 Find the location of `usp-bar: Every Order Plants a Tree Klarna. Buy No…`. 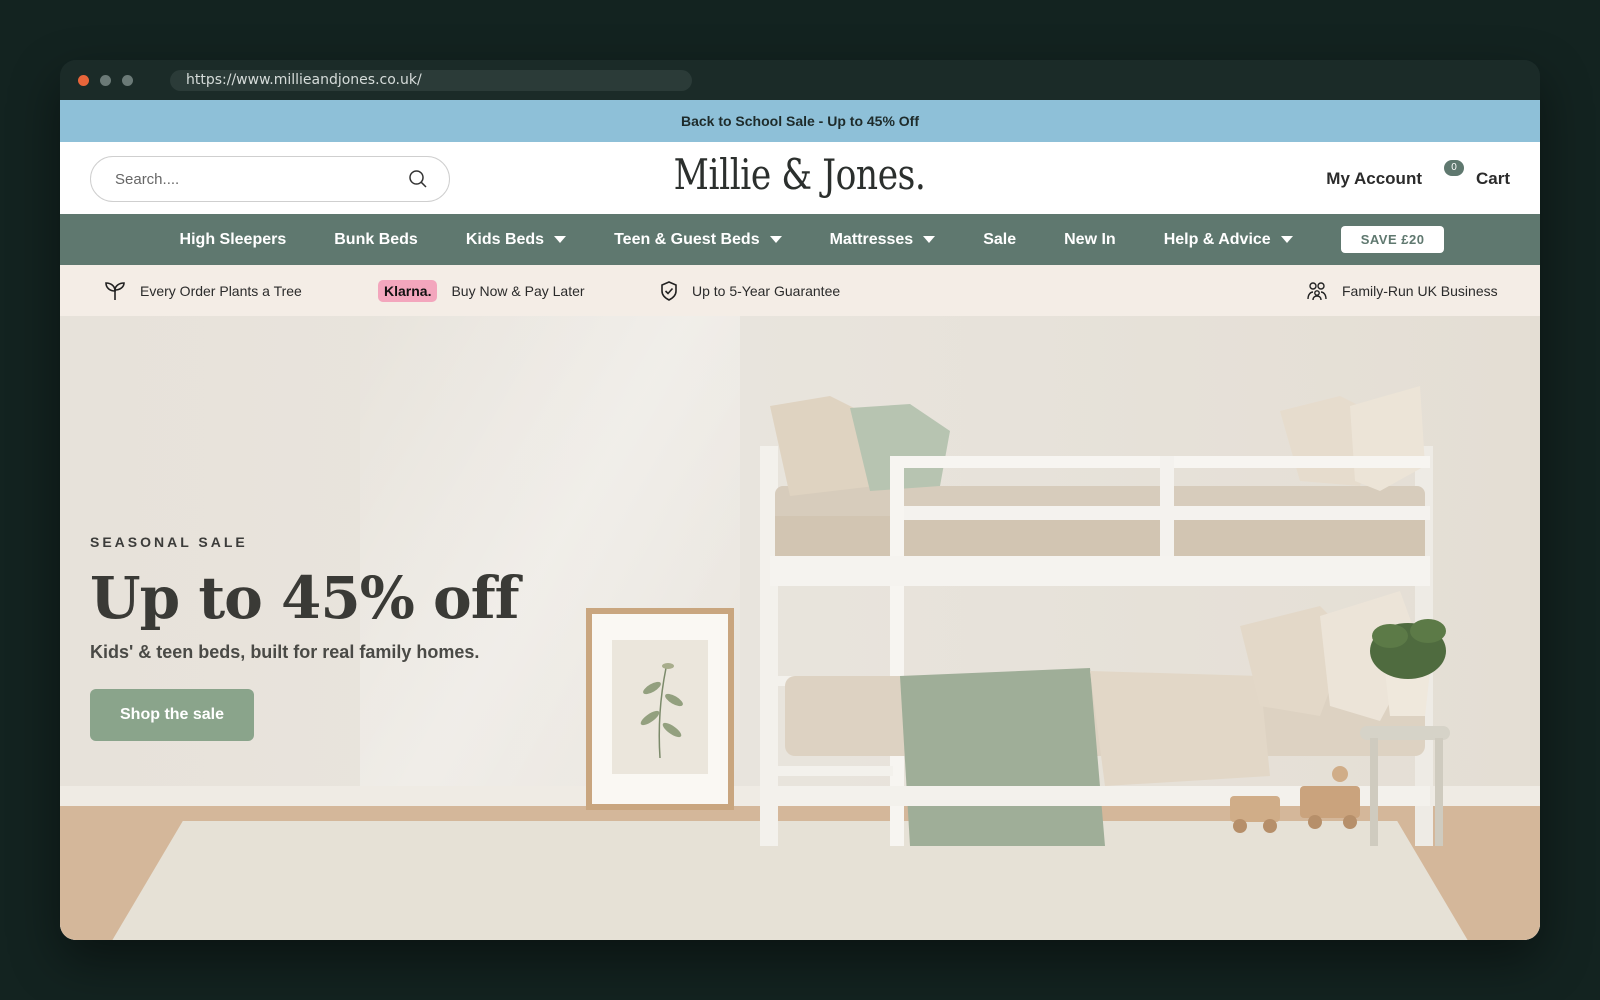

usp-bar: Every Order Plants a Tree Klarna. Buy No… is located at coordinates (800, 290).